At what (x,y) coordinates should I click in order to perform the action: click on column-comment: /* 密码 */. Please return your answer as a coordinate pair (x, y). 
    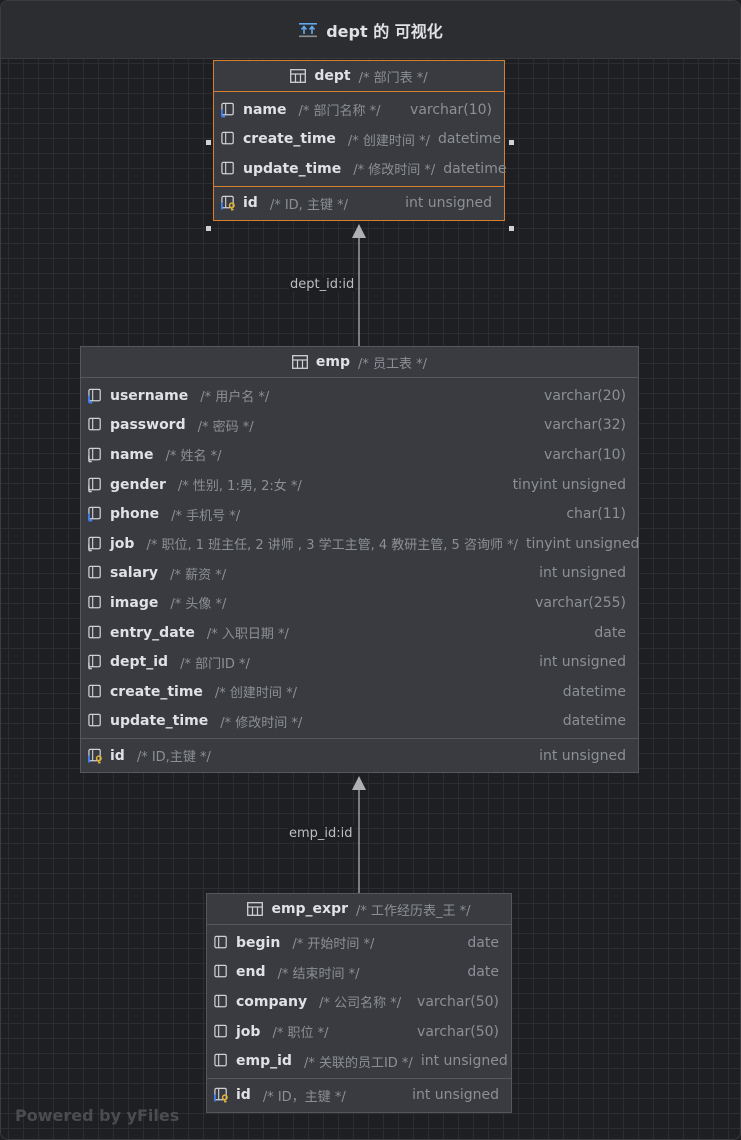
    Looking at the image, I should click on (225, 427).